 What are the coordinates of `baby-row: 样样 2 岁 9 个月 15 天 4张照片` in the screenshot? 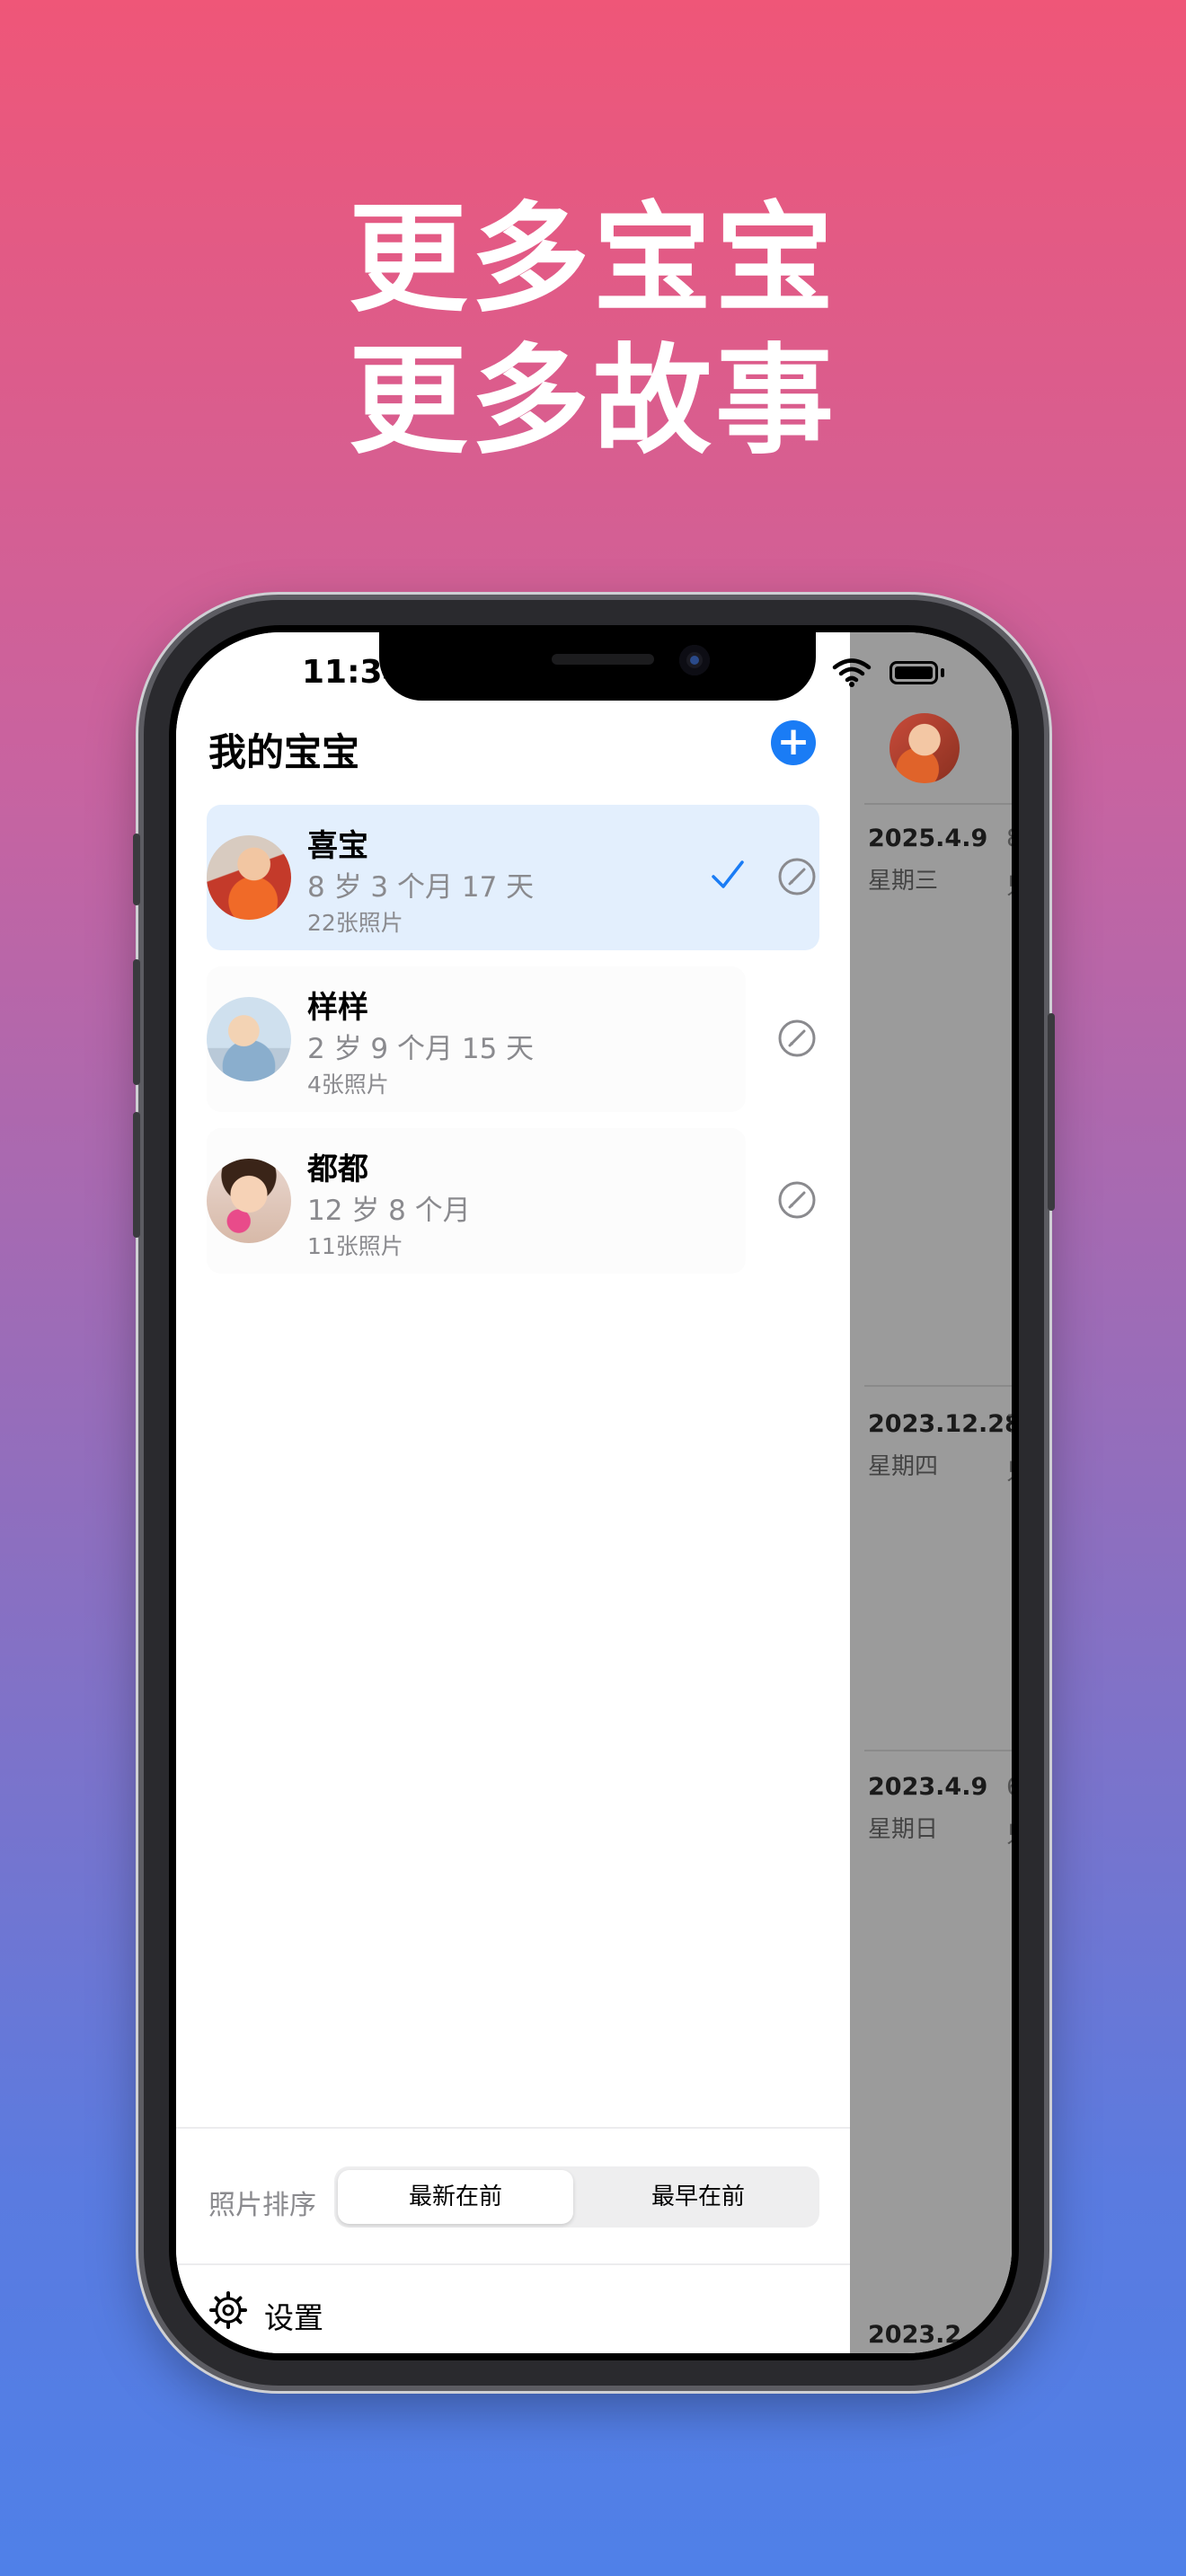 It's located at (476, 1039).